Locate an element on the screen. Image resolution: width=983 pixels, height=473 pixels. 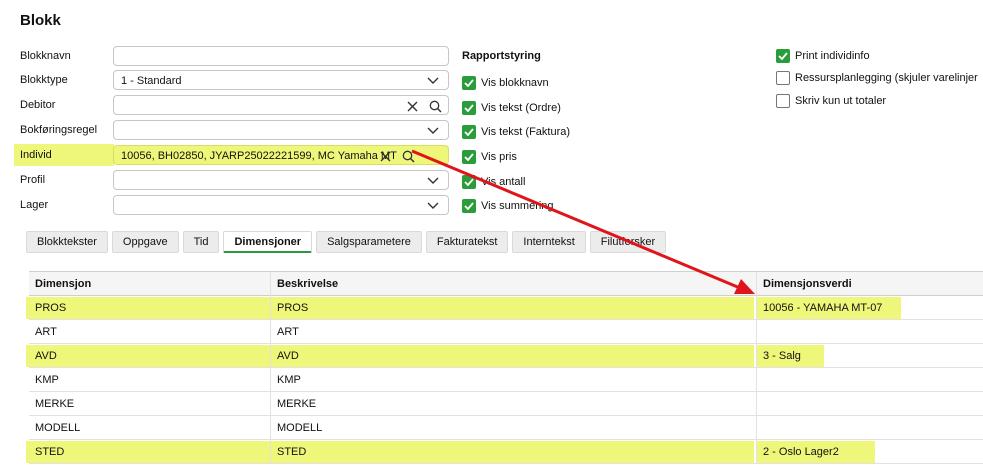
checkbox-label: Vis antall is located at coordinates (503, 182).